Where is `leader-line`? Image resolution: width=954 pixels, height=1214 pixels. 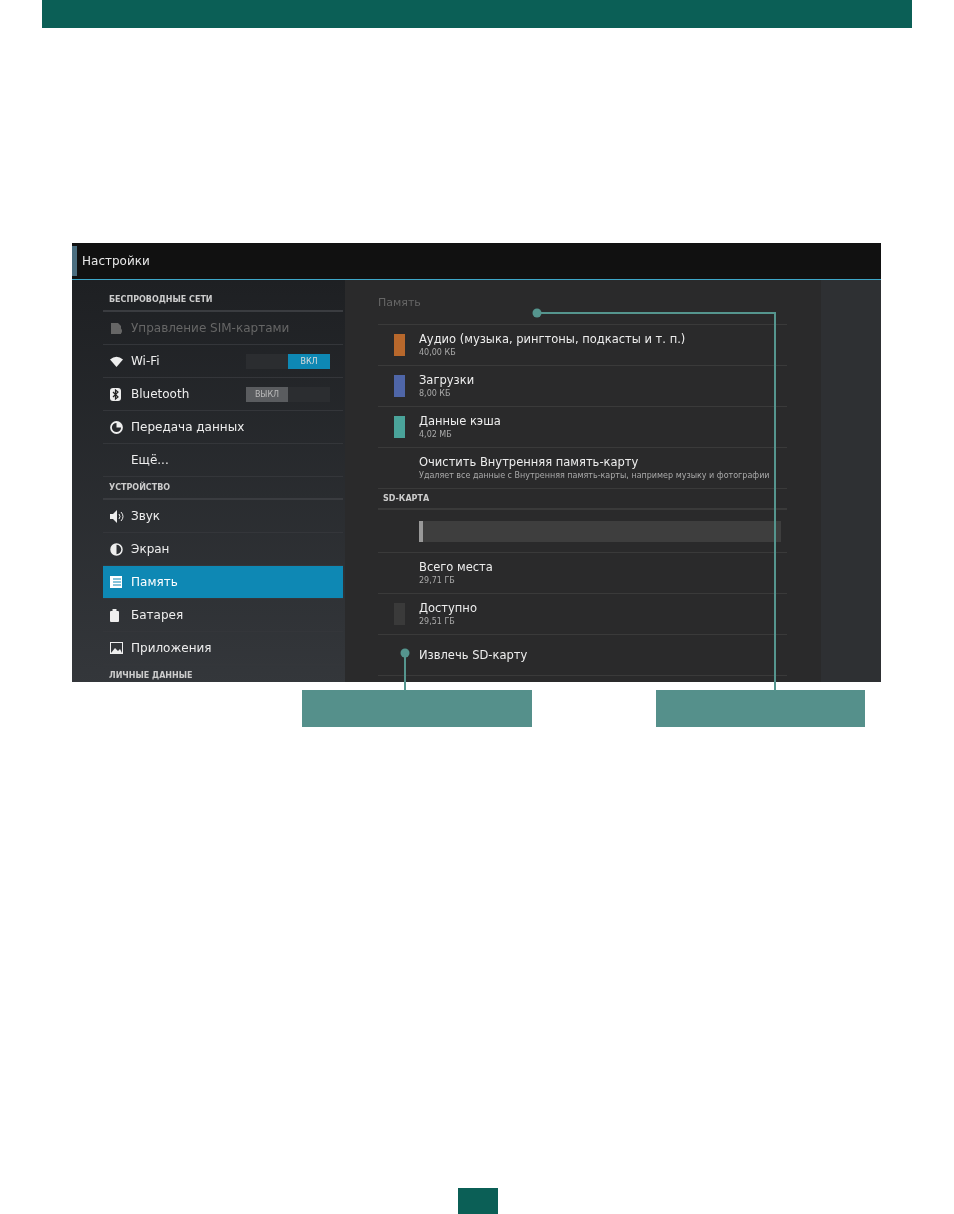
leader-line is located at coordinates (405, 670).